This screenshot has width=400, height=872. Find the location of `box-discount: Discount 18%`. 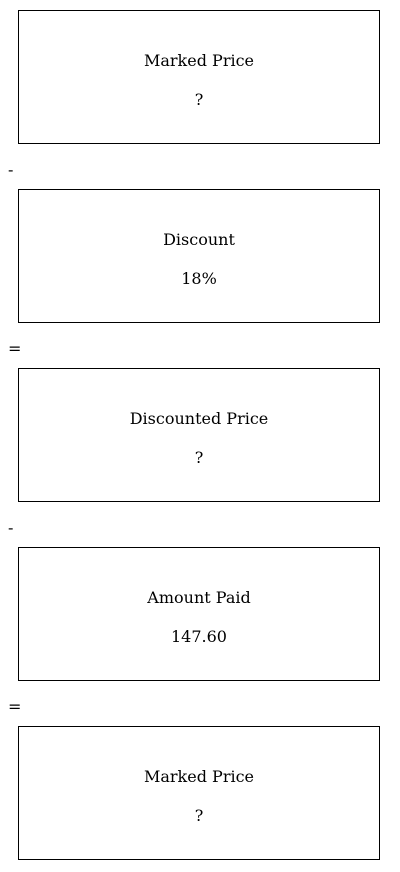

box-discount: Discount 18% is located at coordinates (199, 256).